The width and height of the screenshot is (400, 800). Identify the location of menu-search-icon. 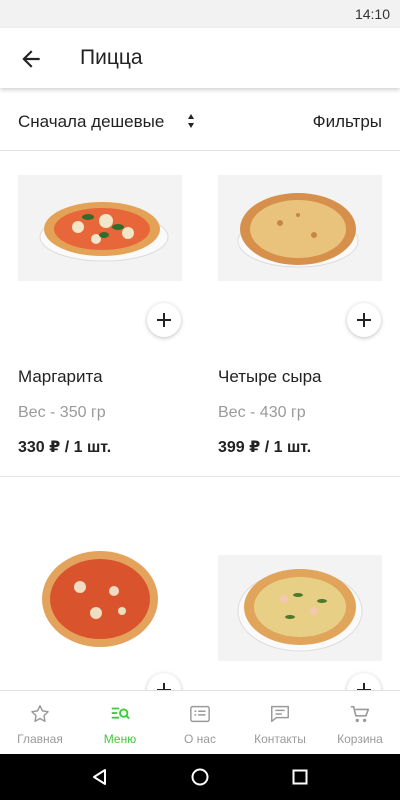
(120, 713).